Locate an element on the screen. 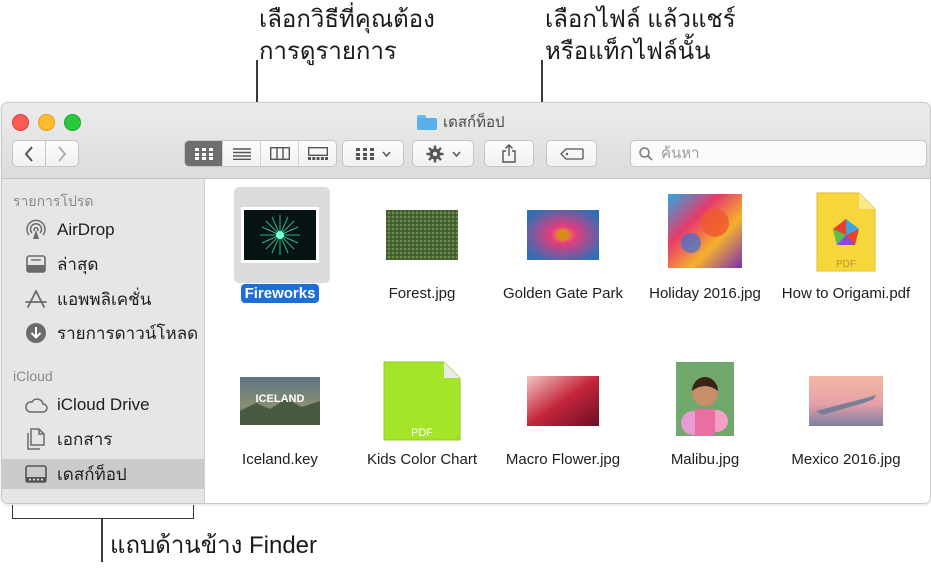  chevron-left-icon is located at coordinates (28, 153).